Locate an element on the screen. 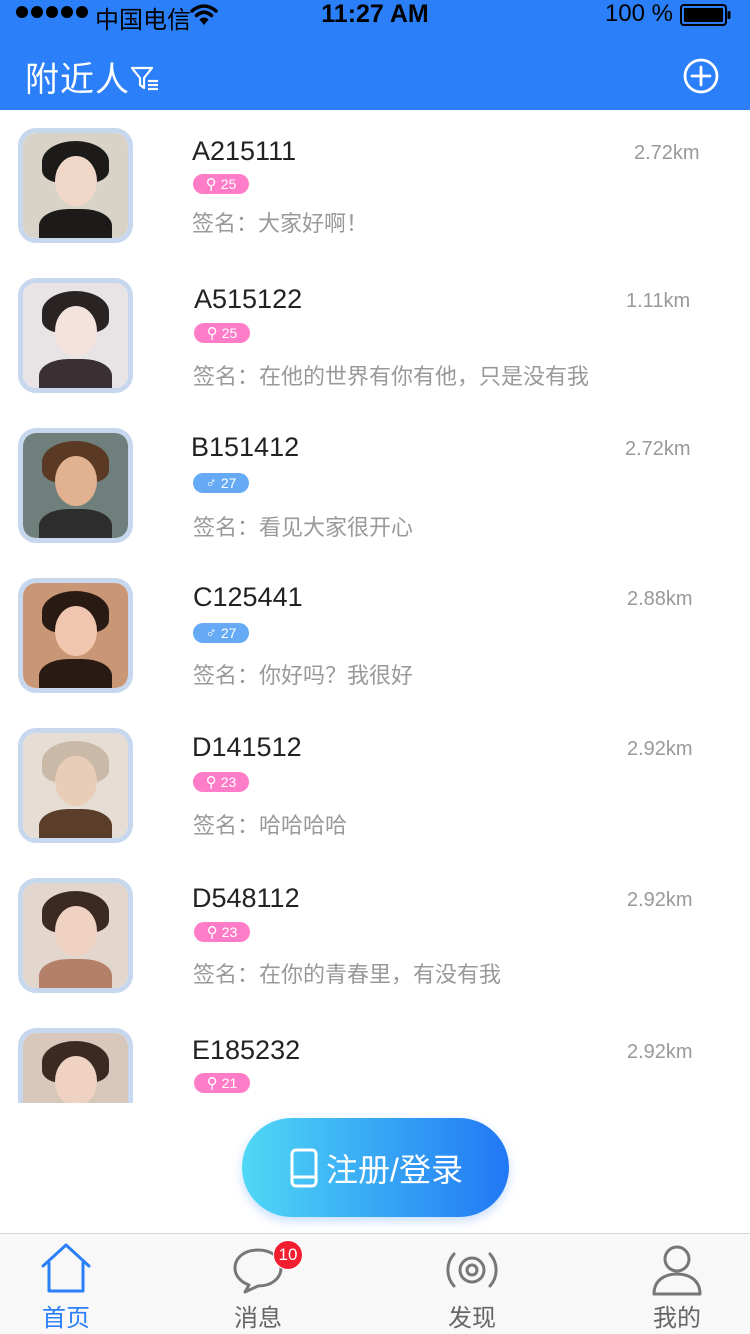 This screenshot has width=750, height=1334. tab-discover-label: 发现 is located at coordinates (472, 1318).